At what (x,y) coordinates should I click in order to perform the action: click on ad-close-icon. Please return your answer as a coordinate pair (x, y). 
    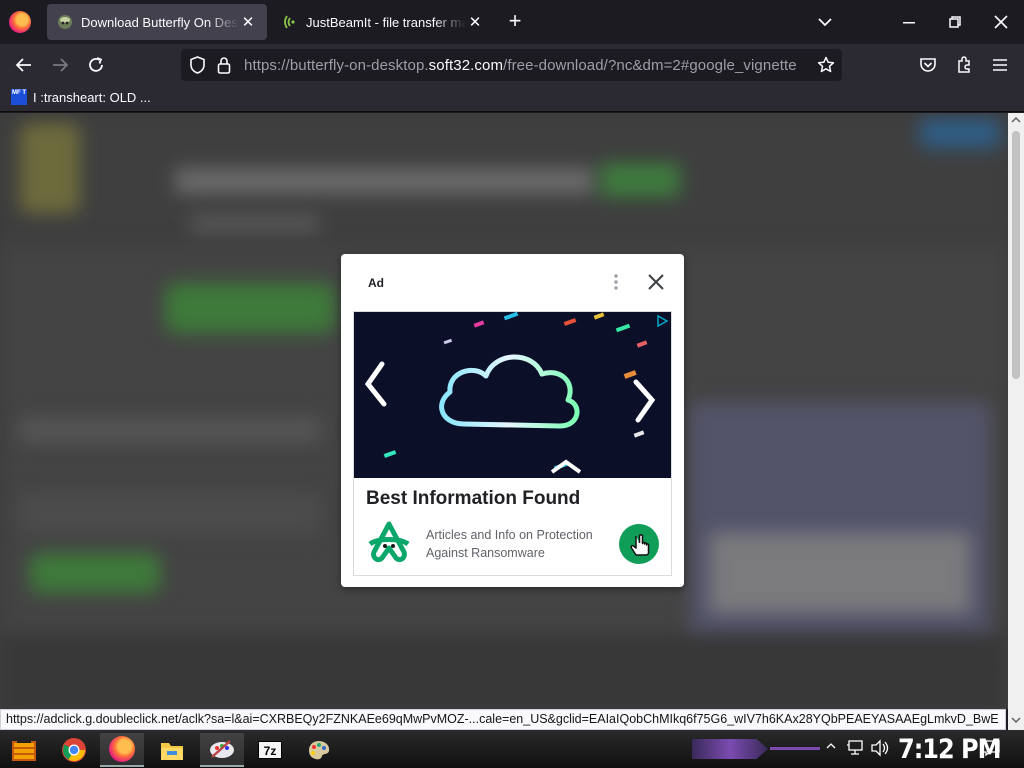
    Looking at the image, I should click on (656, 282).